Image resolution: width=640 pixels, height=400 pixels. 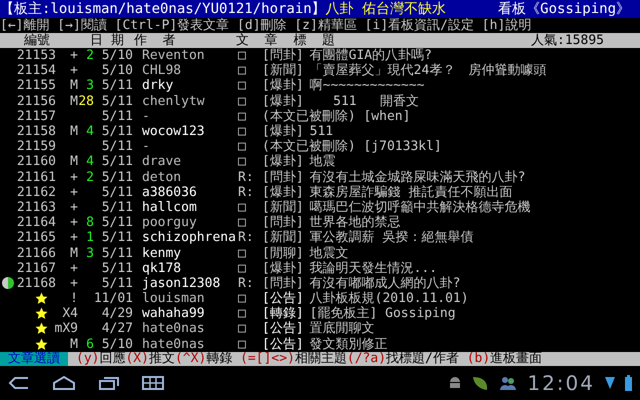 I want to click on post-number: 21163, so click(x=36, y=207).